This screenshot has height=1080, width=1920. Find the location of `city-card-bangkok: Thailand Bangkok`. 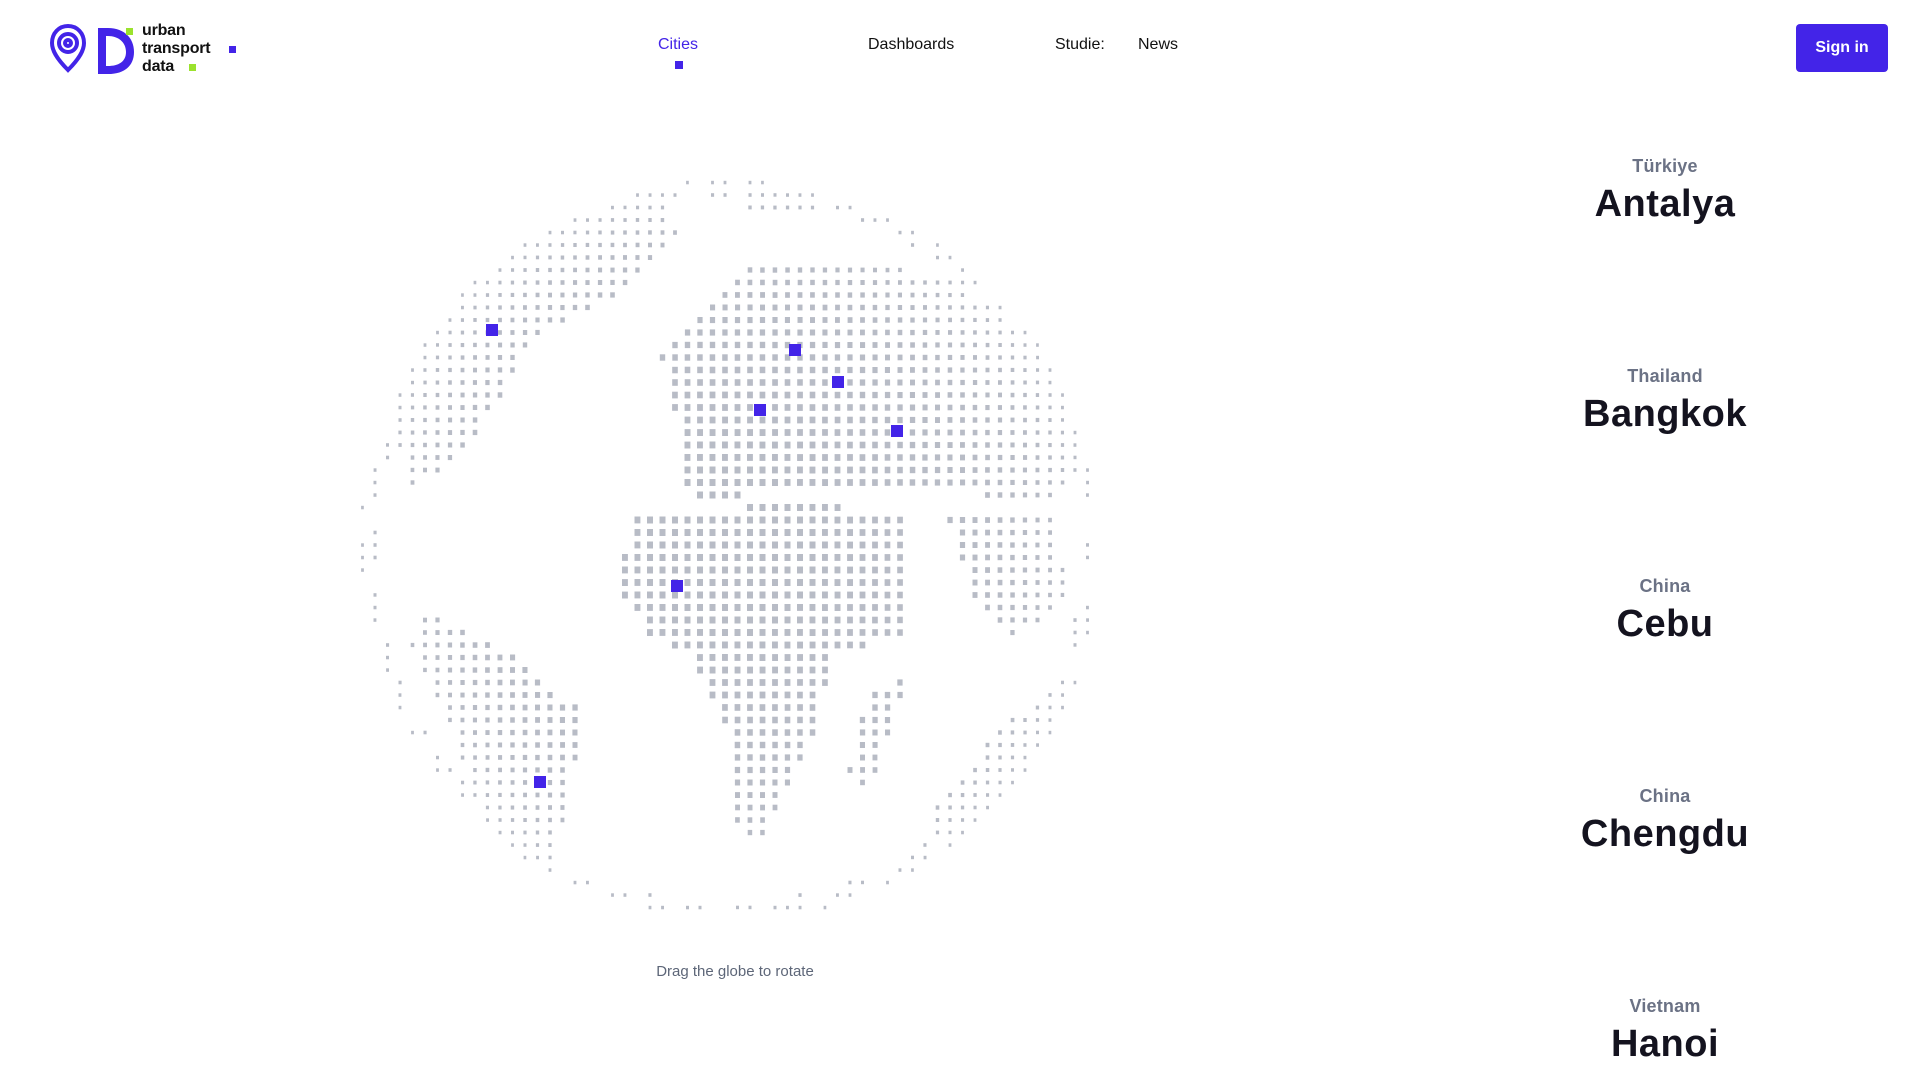

city-card-bangkok: Thailand Bangkok is located at coordinates (1665, 401).